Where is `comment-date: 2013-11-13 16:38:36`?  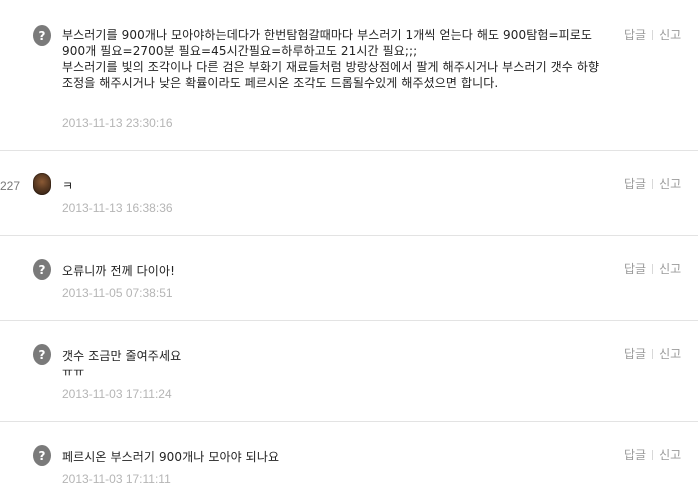
comment-date: 2013-11-13 16:38:36 is located at coordinates (117, 208).